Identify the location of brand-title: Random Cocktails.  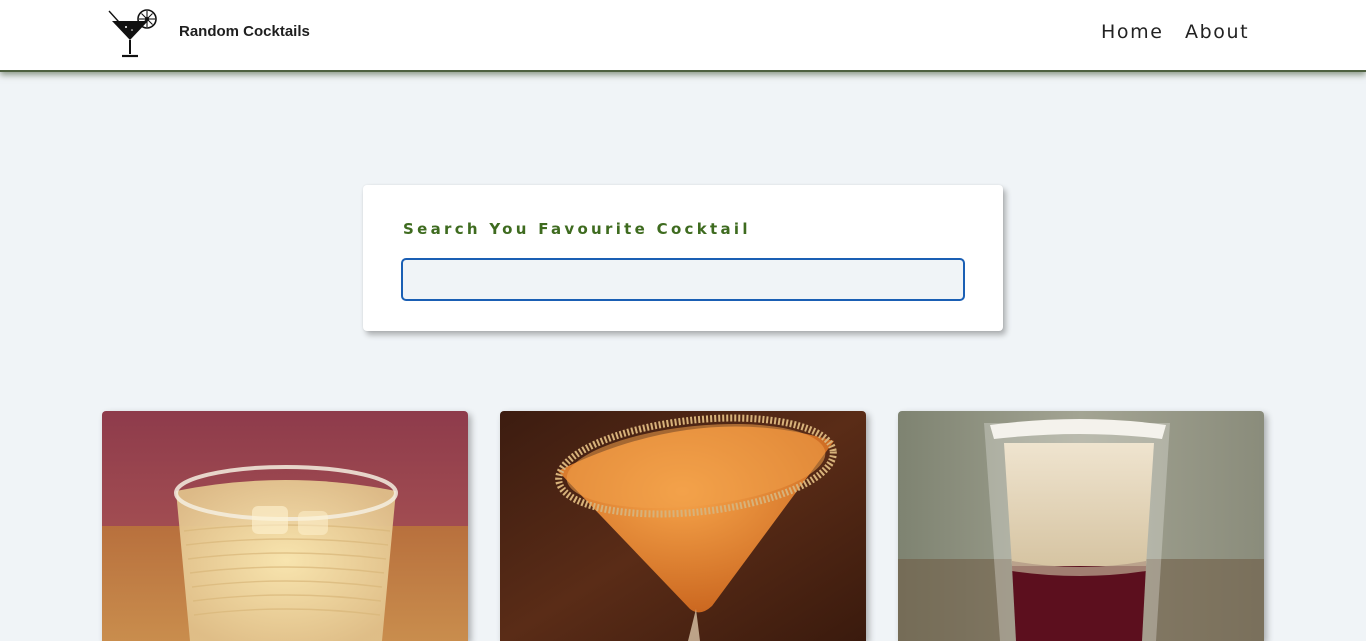
(244, 31).